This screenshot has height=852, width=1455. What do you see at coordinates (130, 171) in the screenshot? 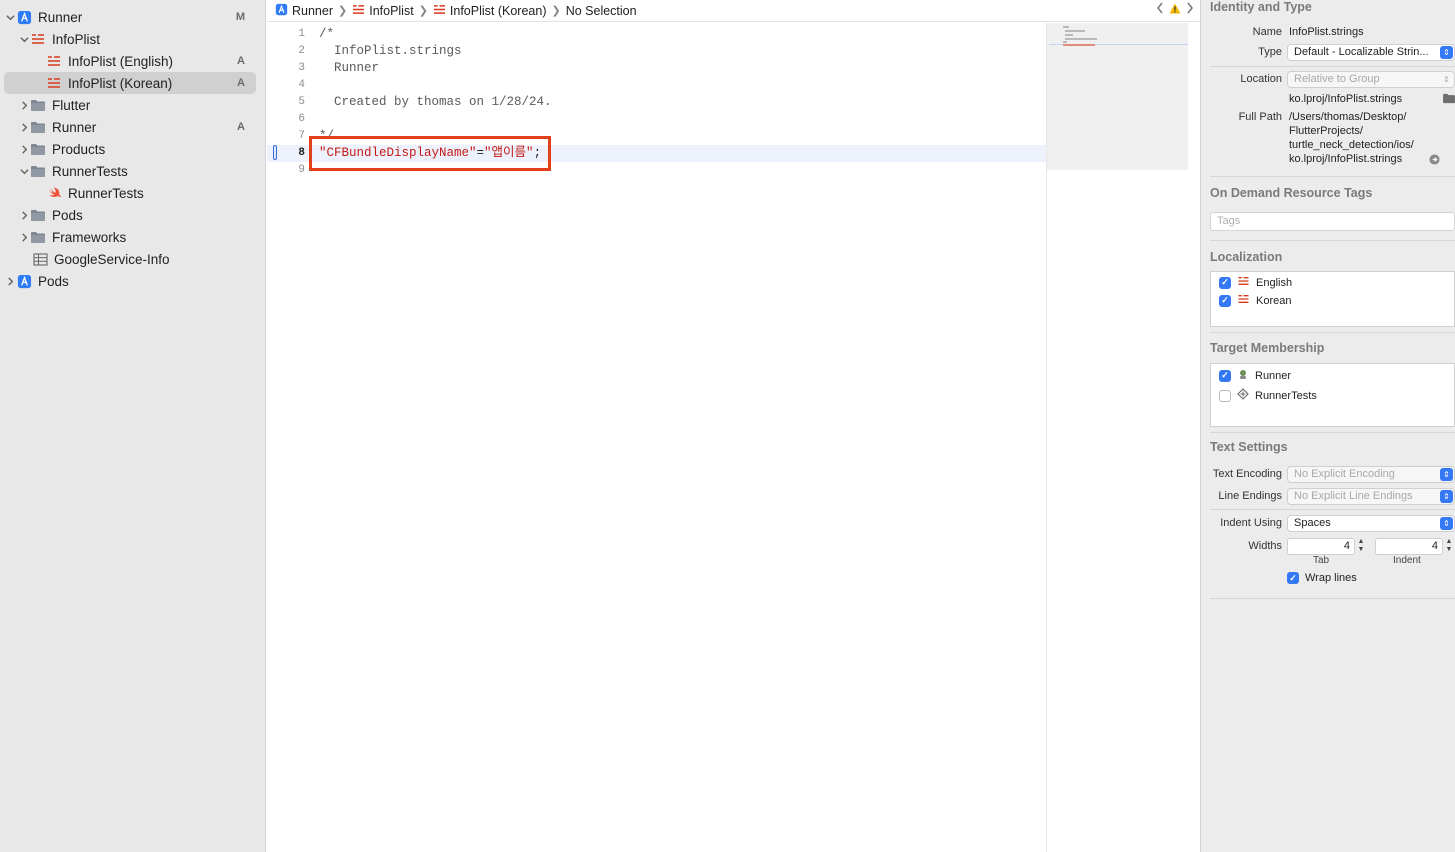
I see `nav-item-runnertests-folder: RunnerTests` at bounding box center [130, 171].